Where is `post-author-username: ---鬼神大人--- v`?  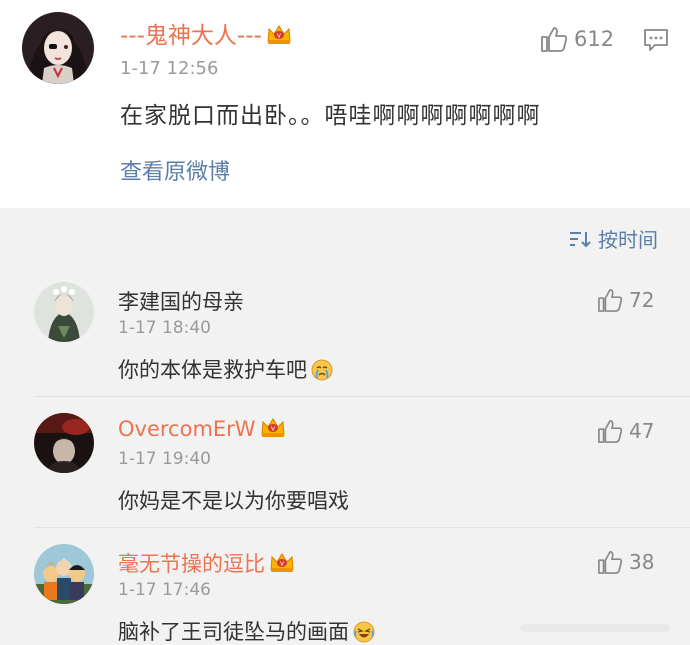 post-author-username: ---鬼神大人--- v is located at coordinates (206, 33).